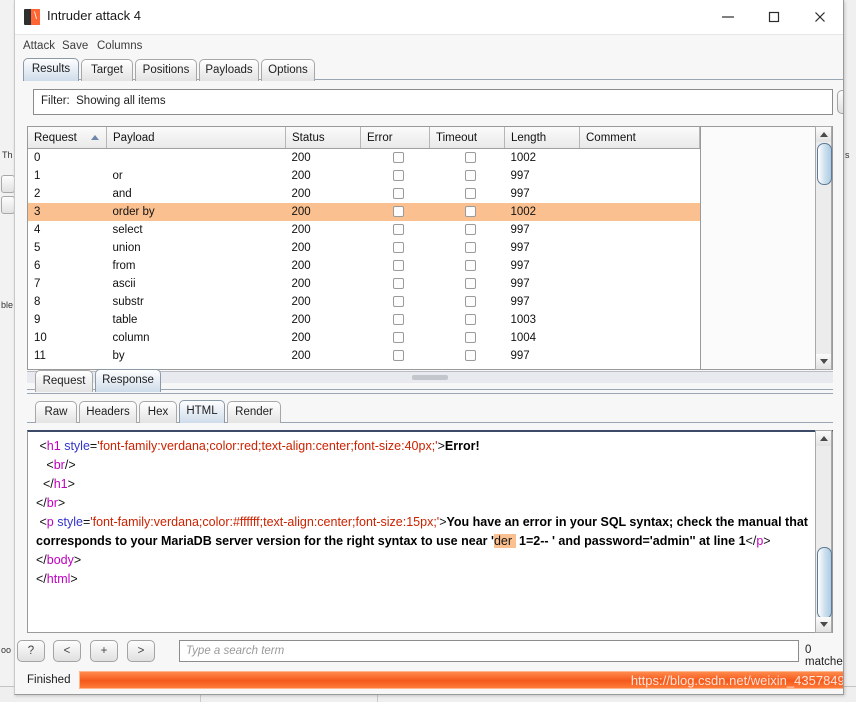 The width and height of the screenshot is (856, 702). Describe the element at coordinates (64, 381) in the screenshot. I see `tab-request: Request` at that location.